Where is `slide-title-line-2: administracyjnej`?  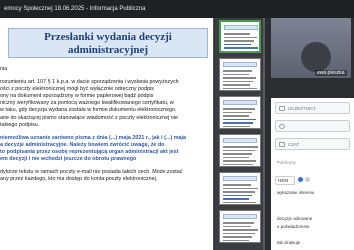
slide-title-line-2: administracyjnej is located at coordinates (108, 50).